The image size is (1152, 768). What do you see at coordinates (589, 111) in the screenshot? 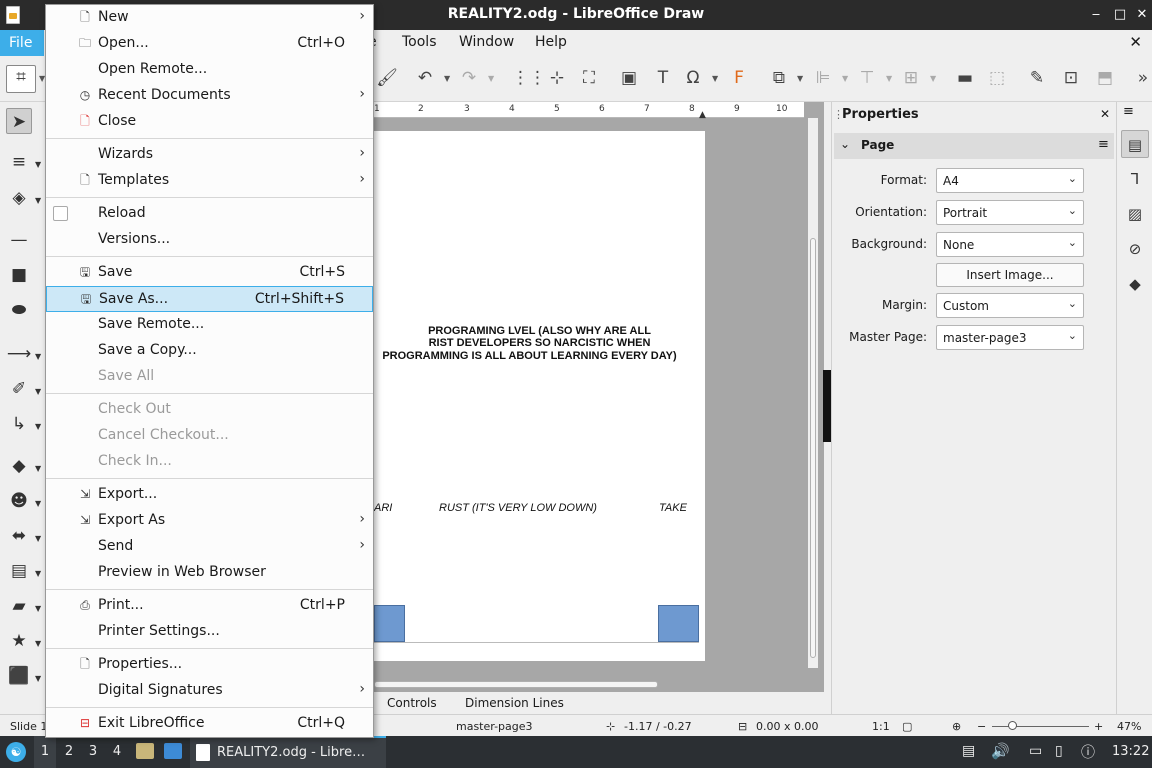
I see `horizontal-ruler: 1 2 3 4 5 6 7 8 9 10 ▲` at bounding box center [589, 111].